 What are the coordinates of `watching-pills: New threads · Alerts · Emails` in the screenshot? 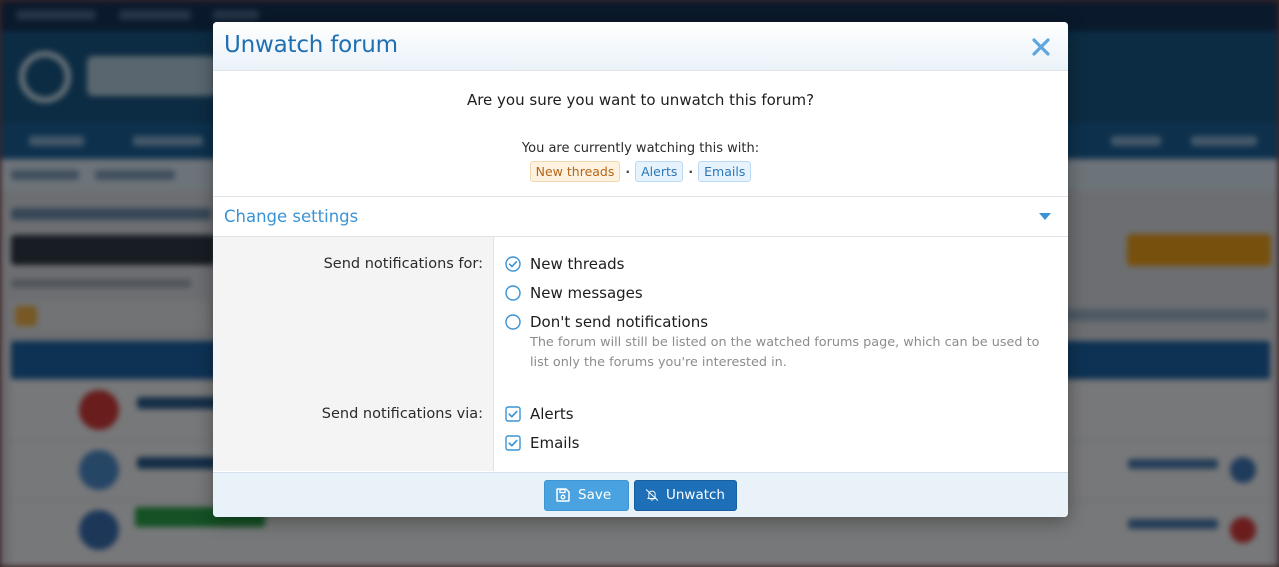 It's located at (640, 171).